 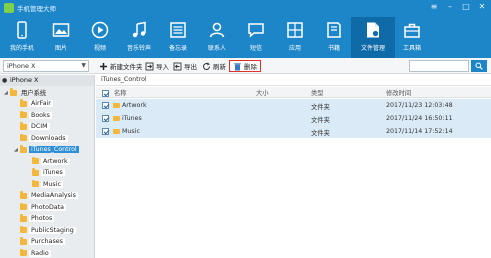 What do you see at coordinates (439, 66) in the screenshot?
I see `search-input` at bounding box center [439, 66].